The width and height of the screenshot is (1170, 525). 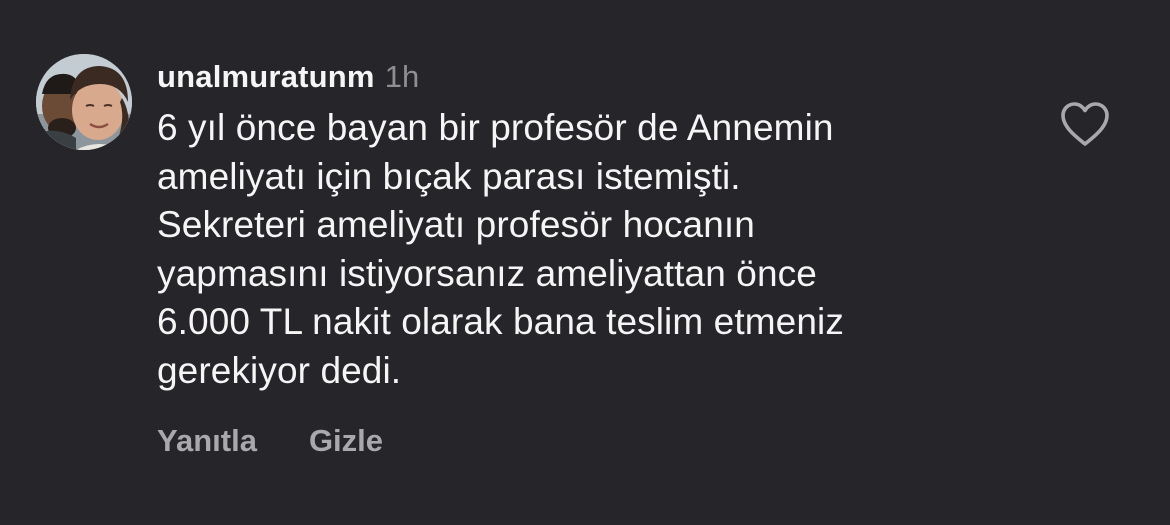 I want to click on heart-outline-icon, so click(x=1085, y=124).